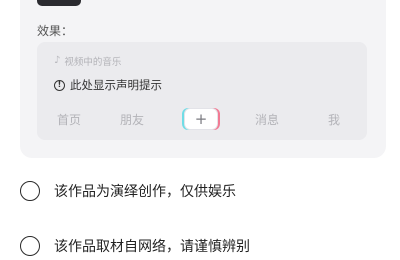 The width and height of the screenshot is (400, 260). I want to click on music-row: ♪ 视频中的音乐, so click(88, 61).